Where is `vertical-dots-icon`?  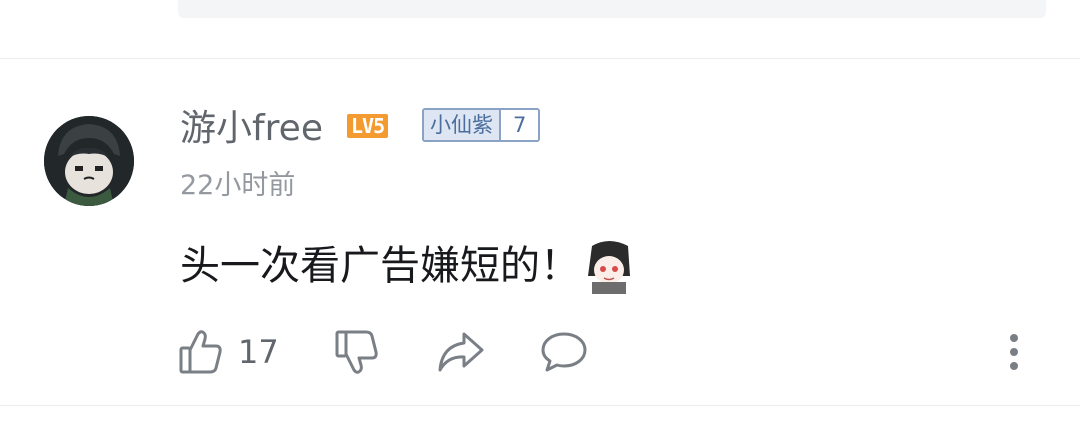
vertical-dots-icon is located at coordinates (1014, 352).